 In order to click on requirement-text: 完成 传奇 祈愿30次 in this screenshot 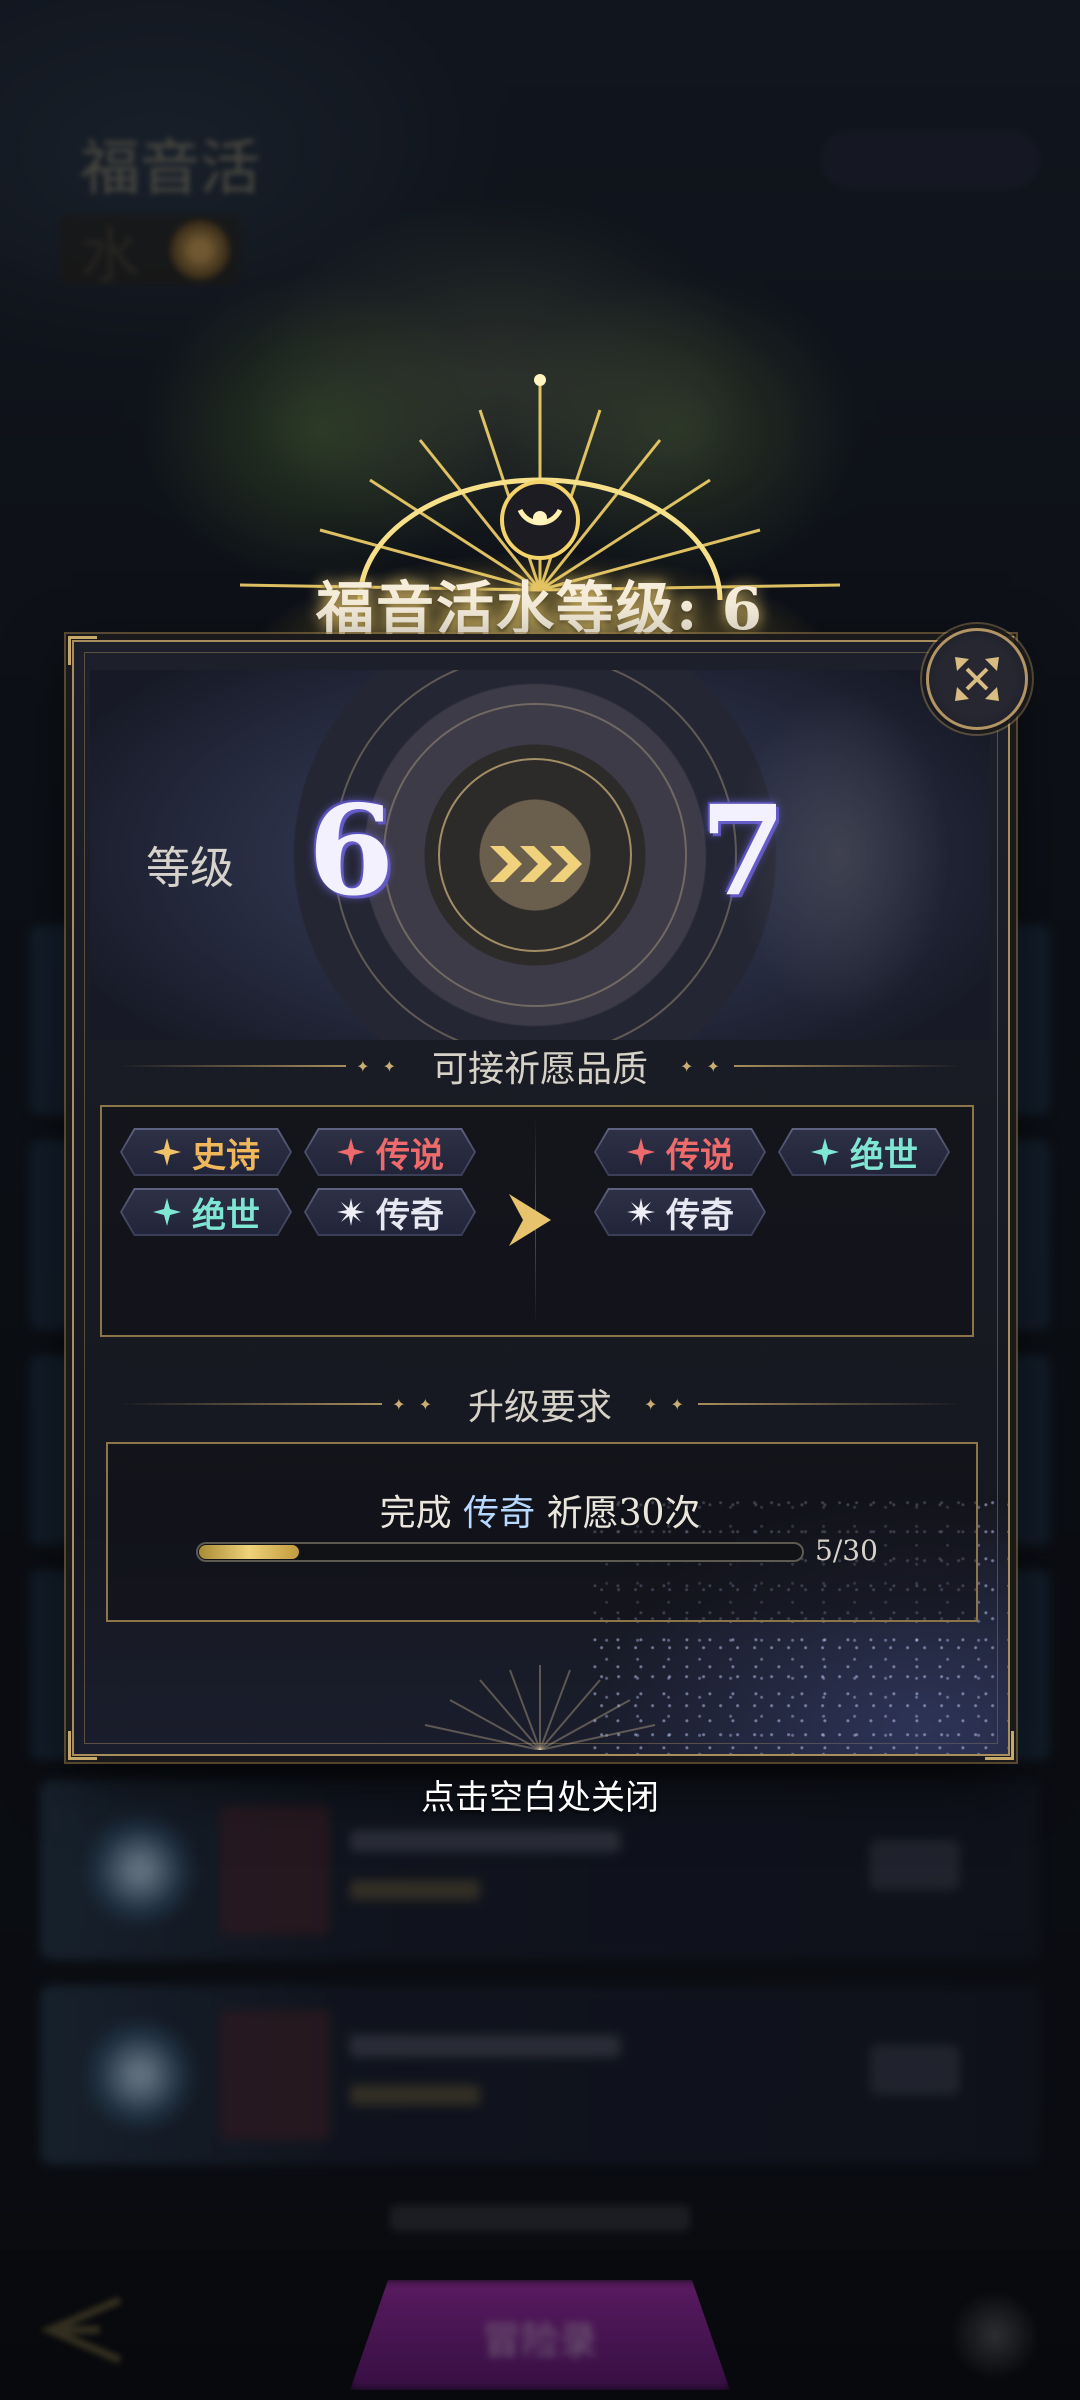, I will do `click(540, 1510)`.